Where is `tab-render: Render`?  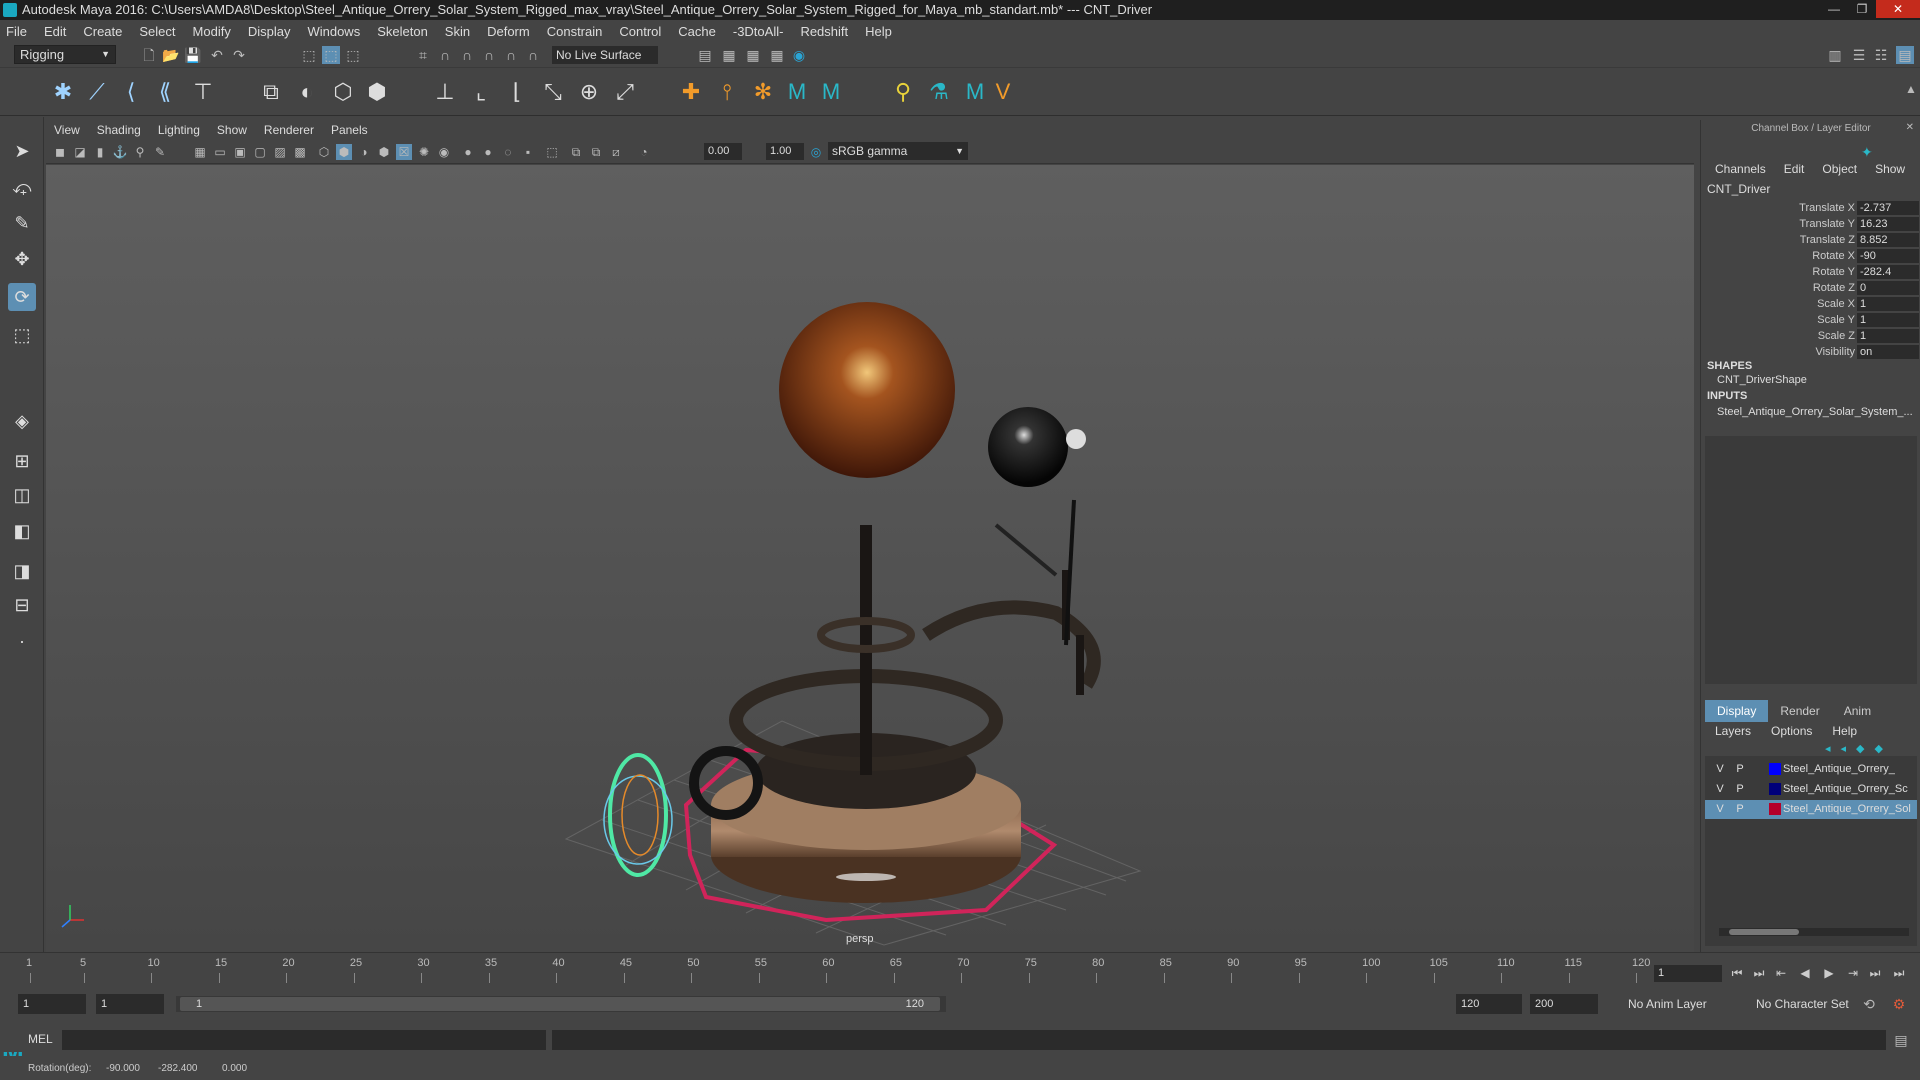
tab-render: Render is located at coordinates (1799, 711).